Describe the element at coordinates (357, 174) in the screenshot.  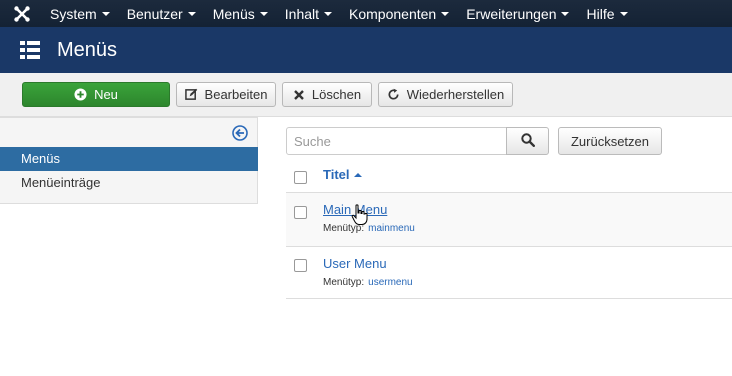
I see `sort-ascending-icon` at that location.